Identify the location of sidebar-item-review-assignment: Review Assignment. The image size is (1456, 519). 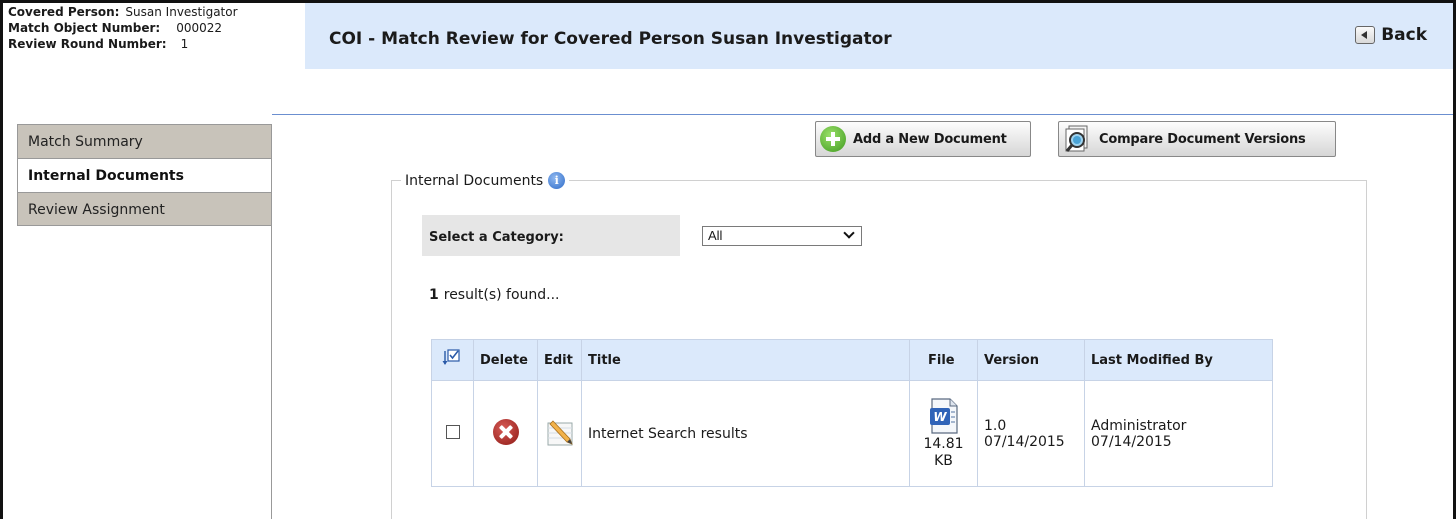
(144, 209).